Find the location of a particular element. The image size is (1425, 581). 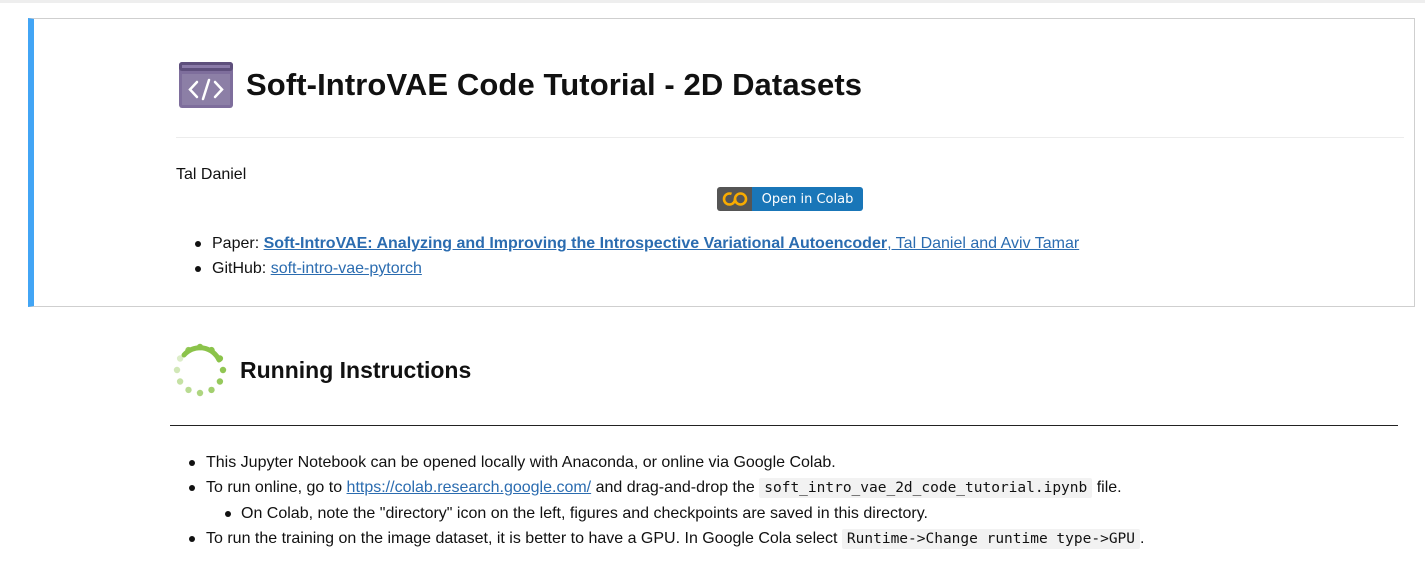

runtime-menu-path-code: Runtime->Change runtime type->GPU is located at coordinates (991, 539).